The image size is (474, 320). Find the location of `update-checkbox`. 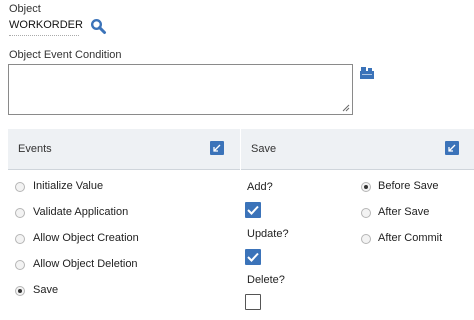

update-checkbox is located at coordinates (253, 257).